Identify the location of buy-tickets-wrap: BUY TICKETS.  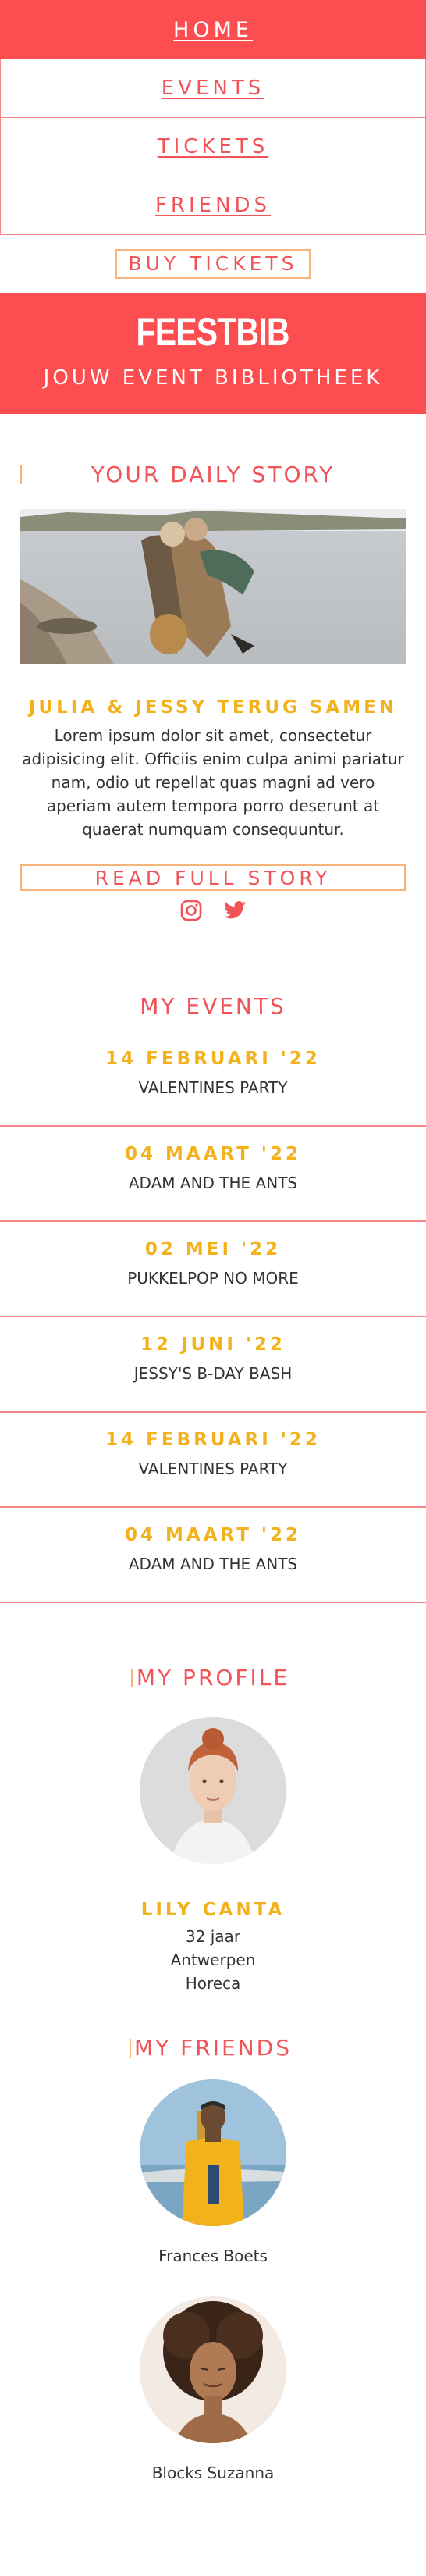
(213, 264).